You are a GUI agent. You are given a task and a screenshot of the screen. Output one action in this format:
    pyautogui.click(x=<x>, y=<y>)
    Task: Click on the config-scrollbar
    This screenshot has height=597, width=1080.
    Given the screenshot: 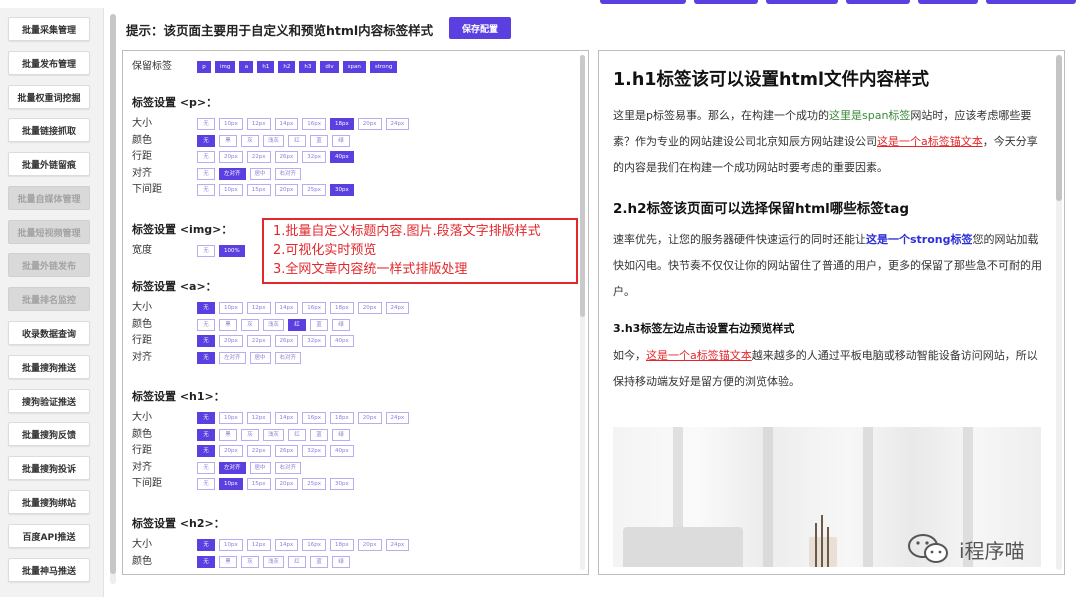 What is the action you would take?
    pyautogui.click(x=582, y=312)
    